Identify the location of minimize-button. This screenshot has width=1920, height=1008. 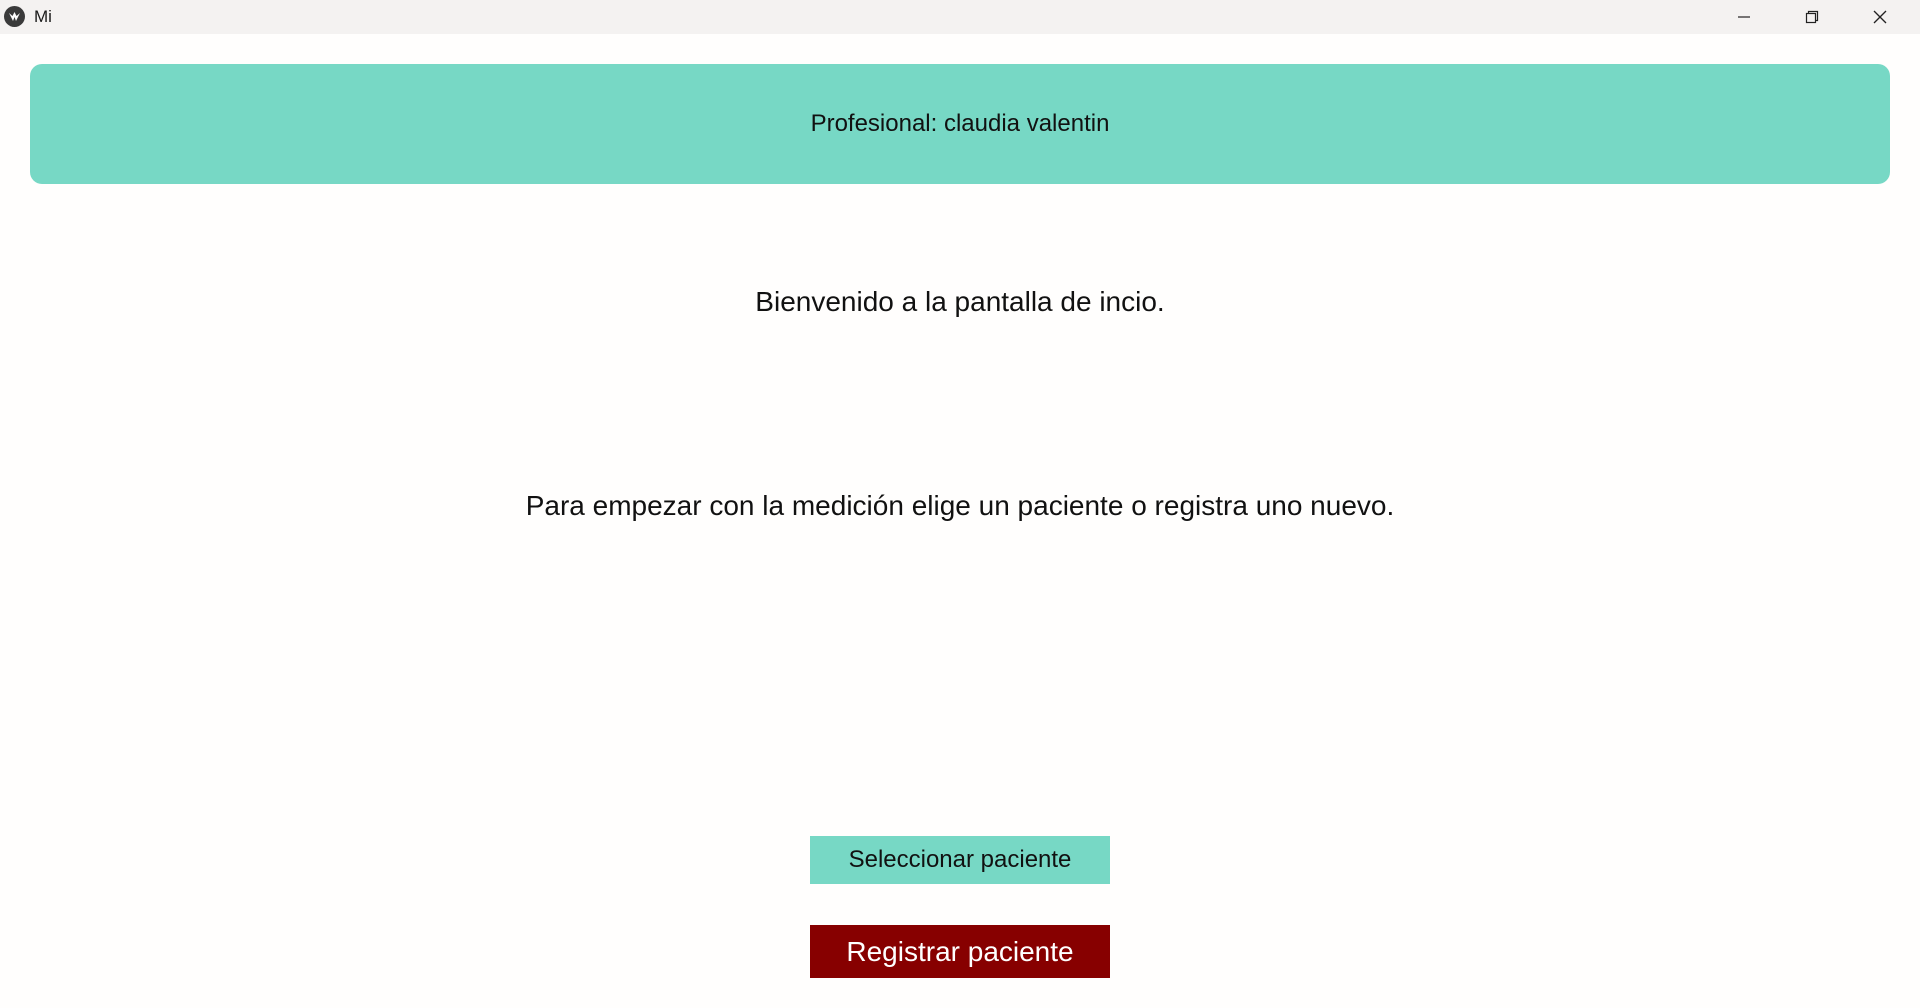
(1744, 17).